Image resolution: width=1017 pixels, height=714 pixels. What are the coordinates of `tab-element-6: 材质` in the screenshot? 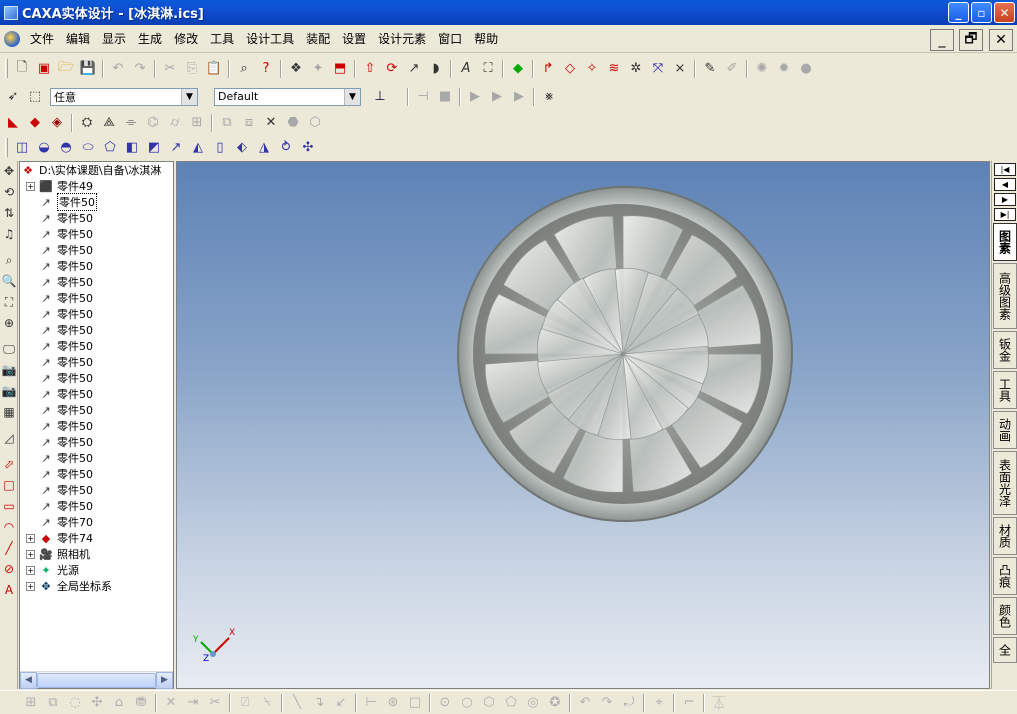 It's located at (1005, 536).